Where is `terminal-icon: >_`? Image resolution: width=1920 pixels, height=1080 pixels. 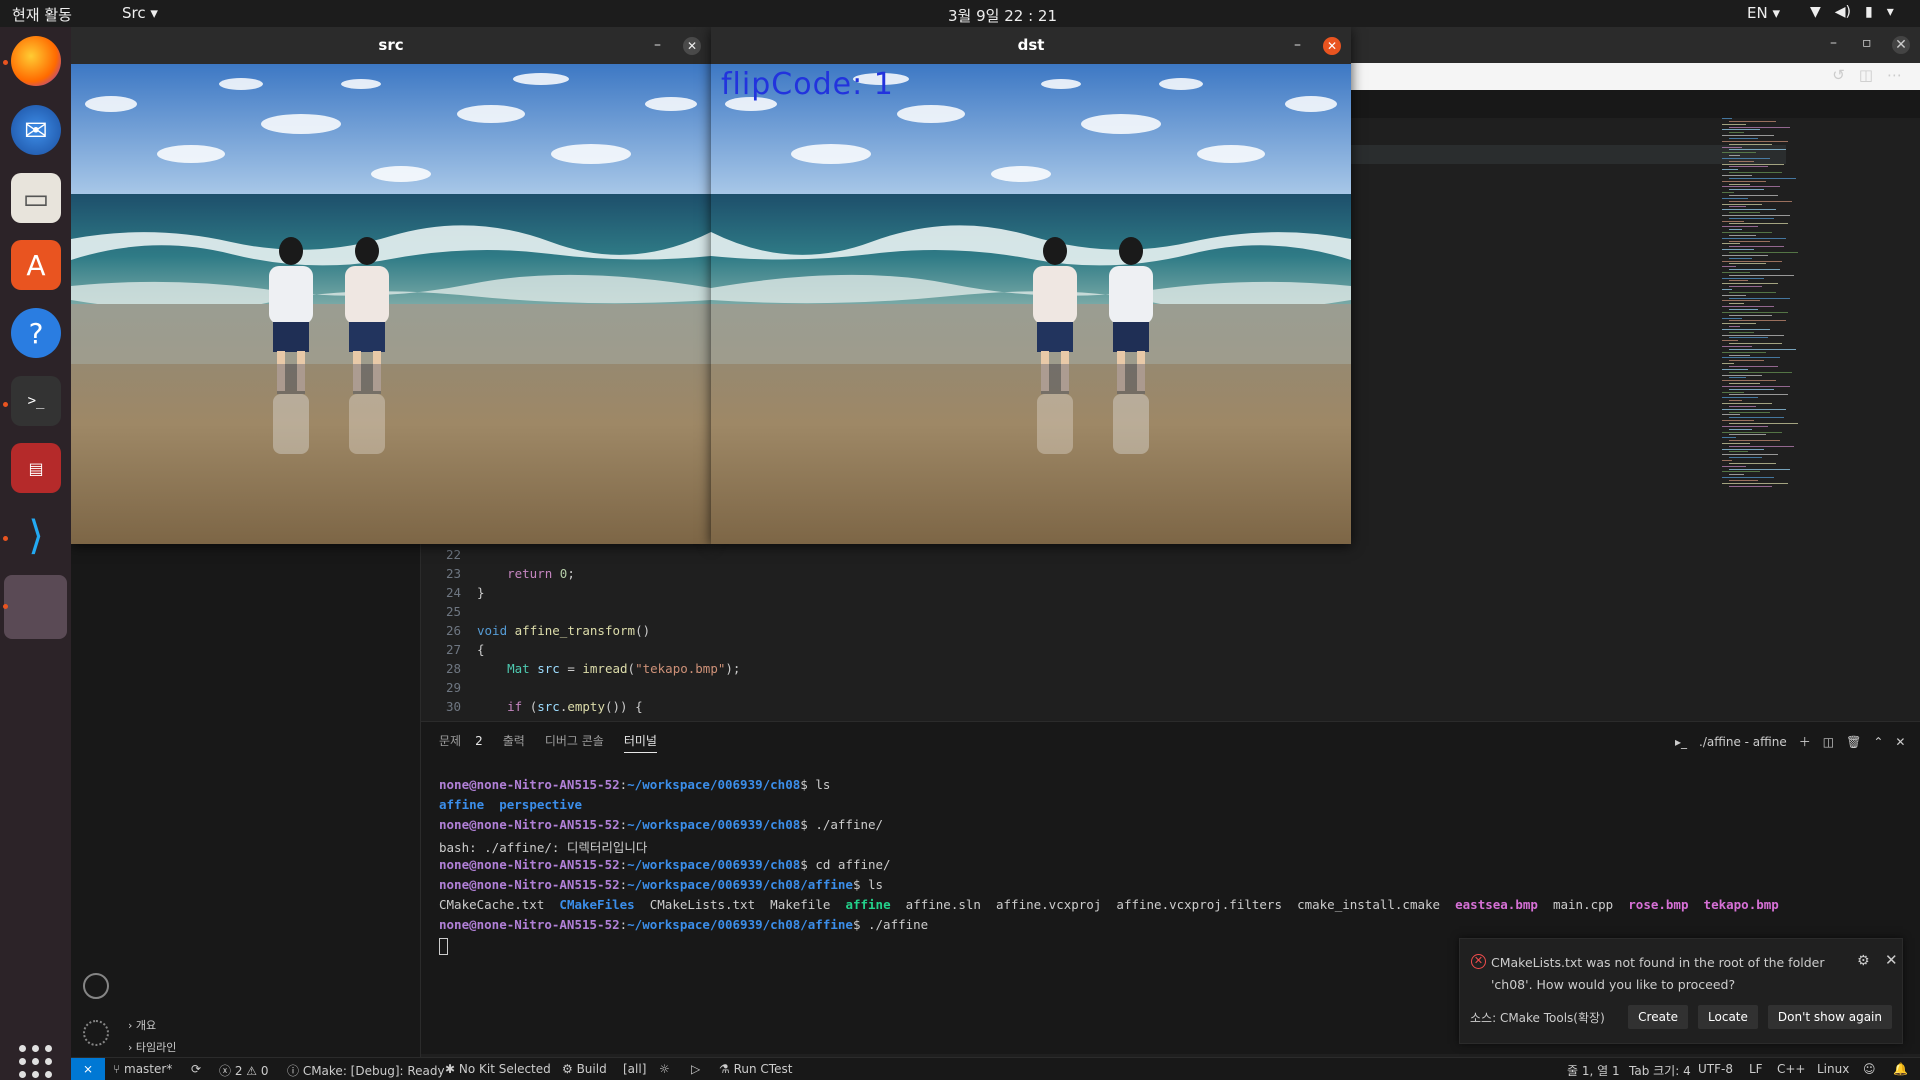 terminal-icon: >_ is located at coordinates (36, 401).